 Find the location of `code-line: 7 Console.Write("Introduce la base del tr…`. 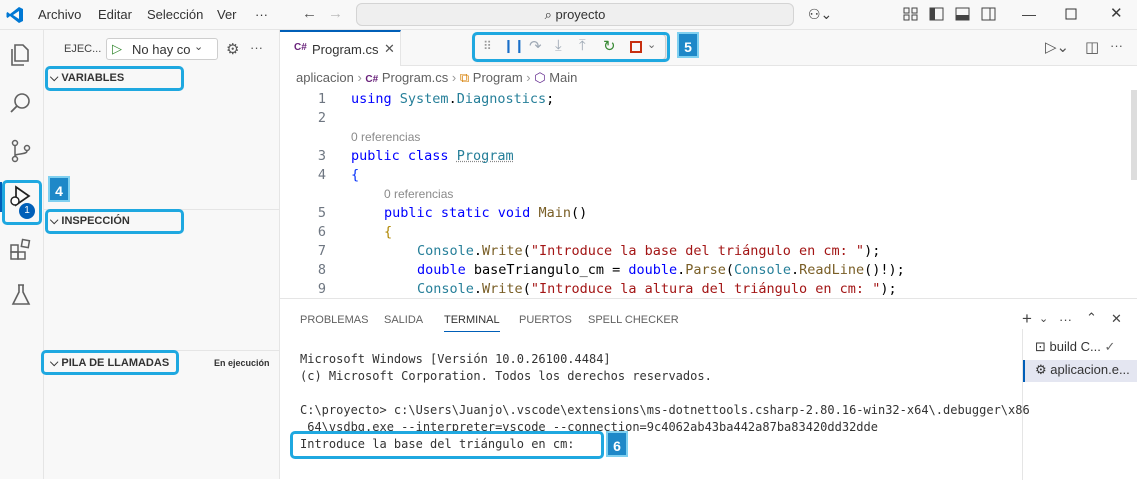

code-line: 7 Console.Write("Introduce la base del tr… is located at coordinates (708, 251).